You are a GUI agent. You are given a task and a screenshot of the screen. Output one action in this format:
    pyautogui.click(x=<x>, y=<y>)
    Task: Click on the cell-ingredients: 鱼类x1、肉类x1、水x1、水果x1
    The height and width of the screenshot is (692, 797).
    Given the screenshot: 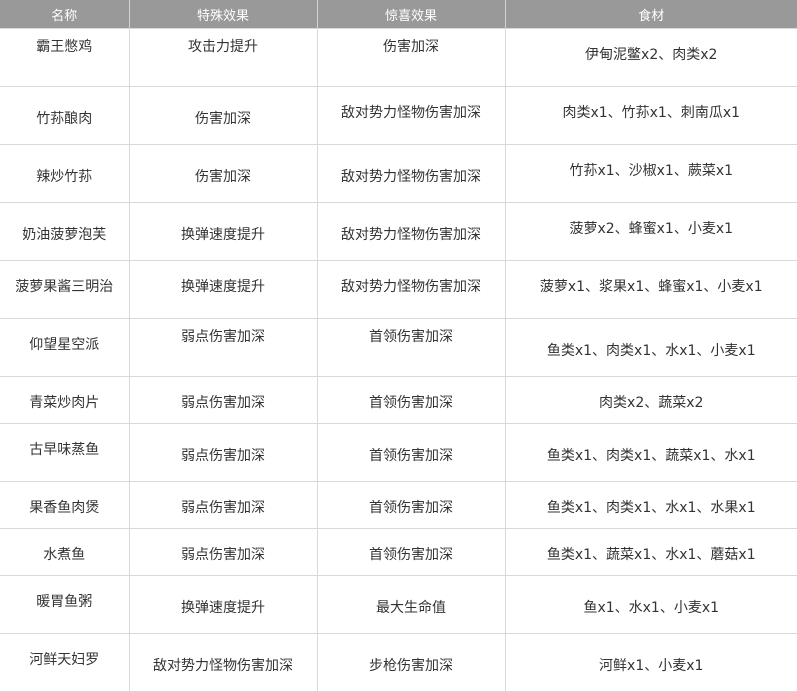 What is the action you would take?
    pyautogui.click(x=650, y=505)
    